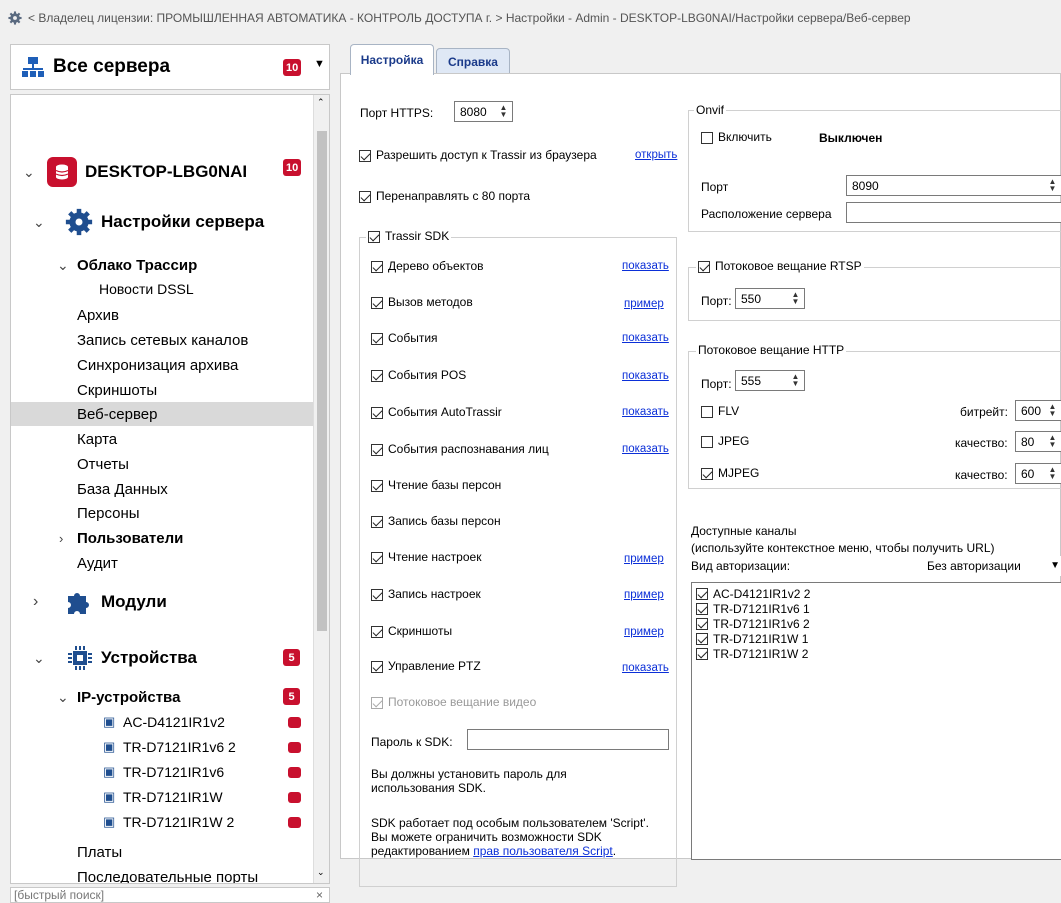 Image resolution: width=1061 pixels, height=903 pixels. What do you see at coordinates (753, 623) in the screenshot?
I see `channel-item: TR-D7121IR1v6 2` at bounding box center [753, 623].